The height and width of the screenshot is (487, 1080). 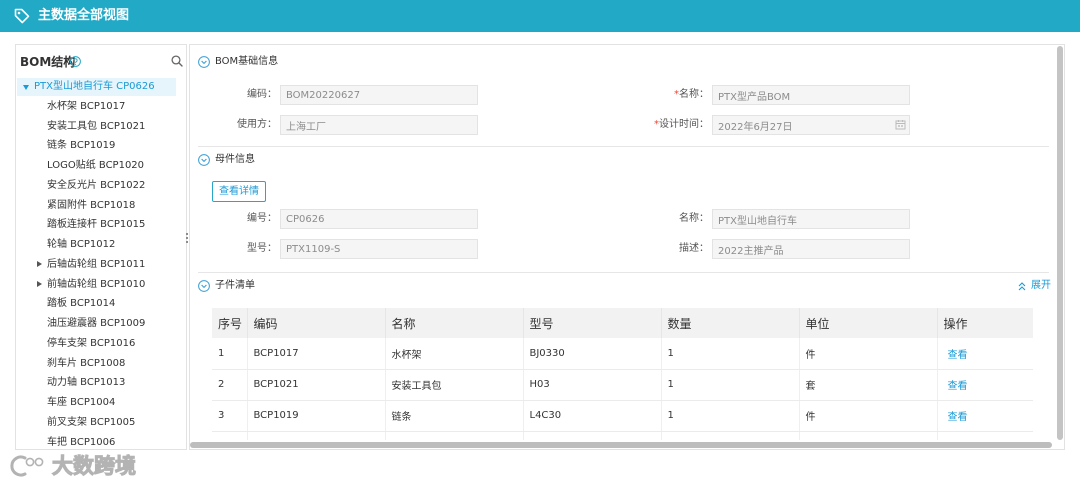 What do you see at coordinates (694, 248) in the screenshot?
I see `label-text: 描述：` at bounding box center [694, 248].